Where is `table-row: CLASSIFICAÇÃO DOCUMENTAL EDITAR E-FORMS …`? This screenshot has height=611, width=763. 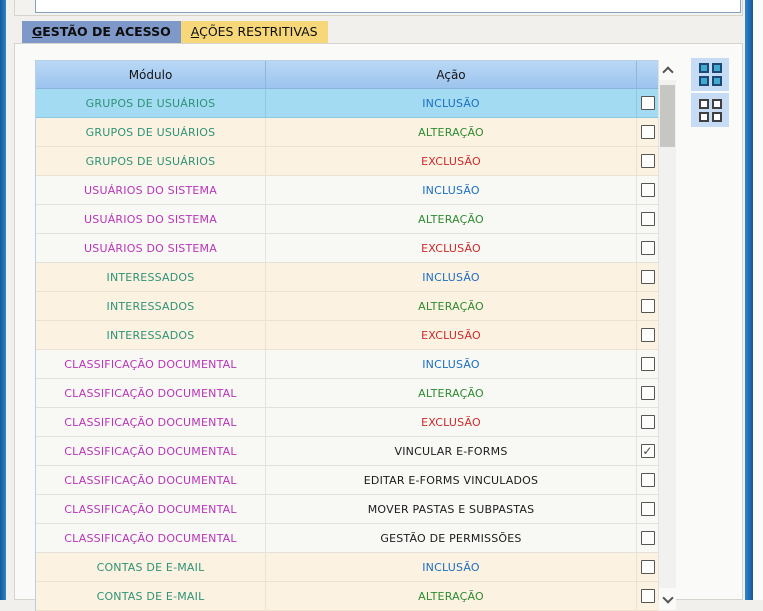 table-row: CLASSIFICAÇÃO DOCUMENTAL EDITAR E-FORMS … is located at coordinates (347, 480).